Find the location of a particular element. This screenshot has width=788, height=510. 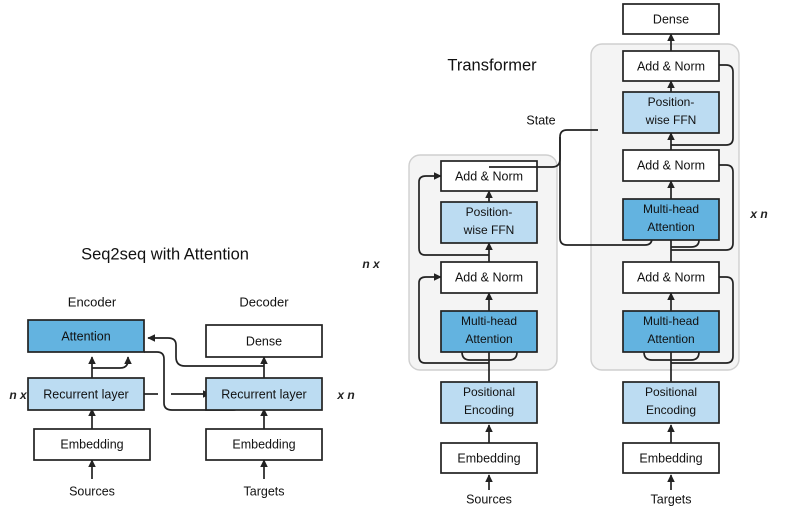

transformer-encoder-box-add-norm-top: Add & Norm is located at coordinates (489, 176).